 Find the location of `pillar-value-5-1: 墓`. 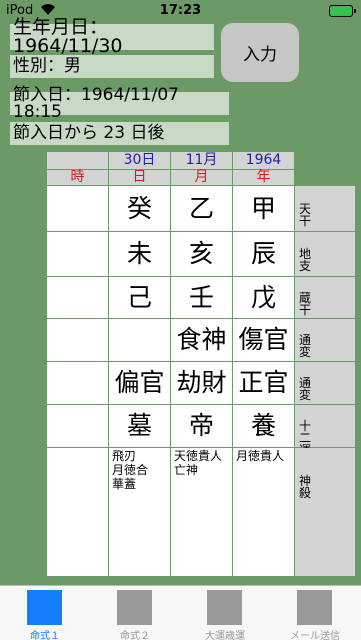

pillar-value-5-1: 墓 is located at coordinates (139, 425).